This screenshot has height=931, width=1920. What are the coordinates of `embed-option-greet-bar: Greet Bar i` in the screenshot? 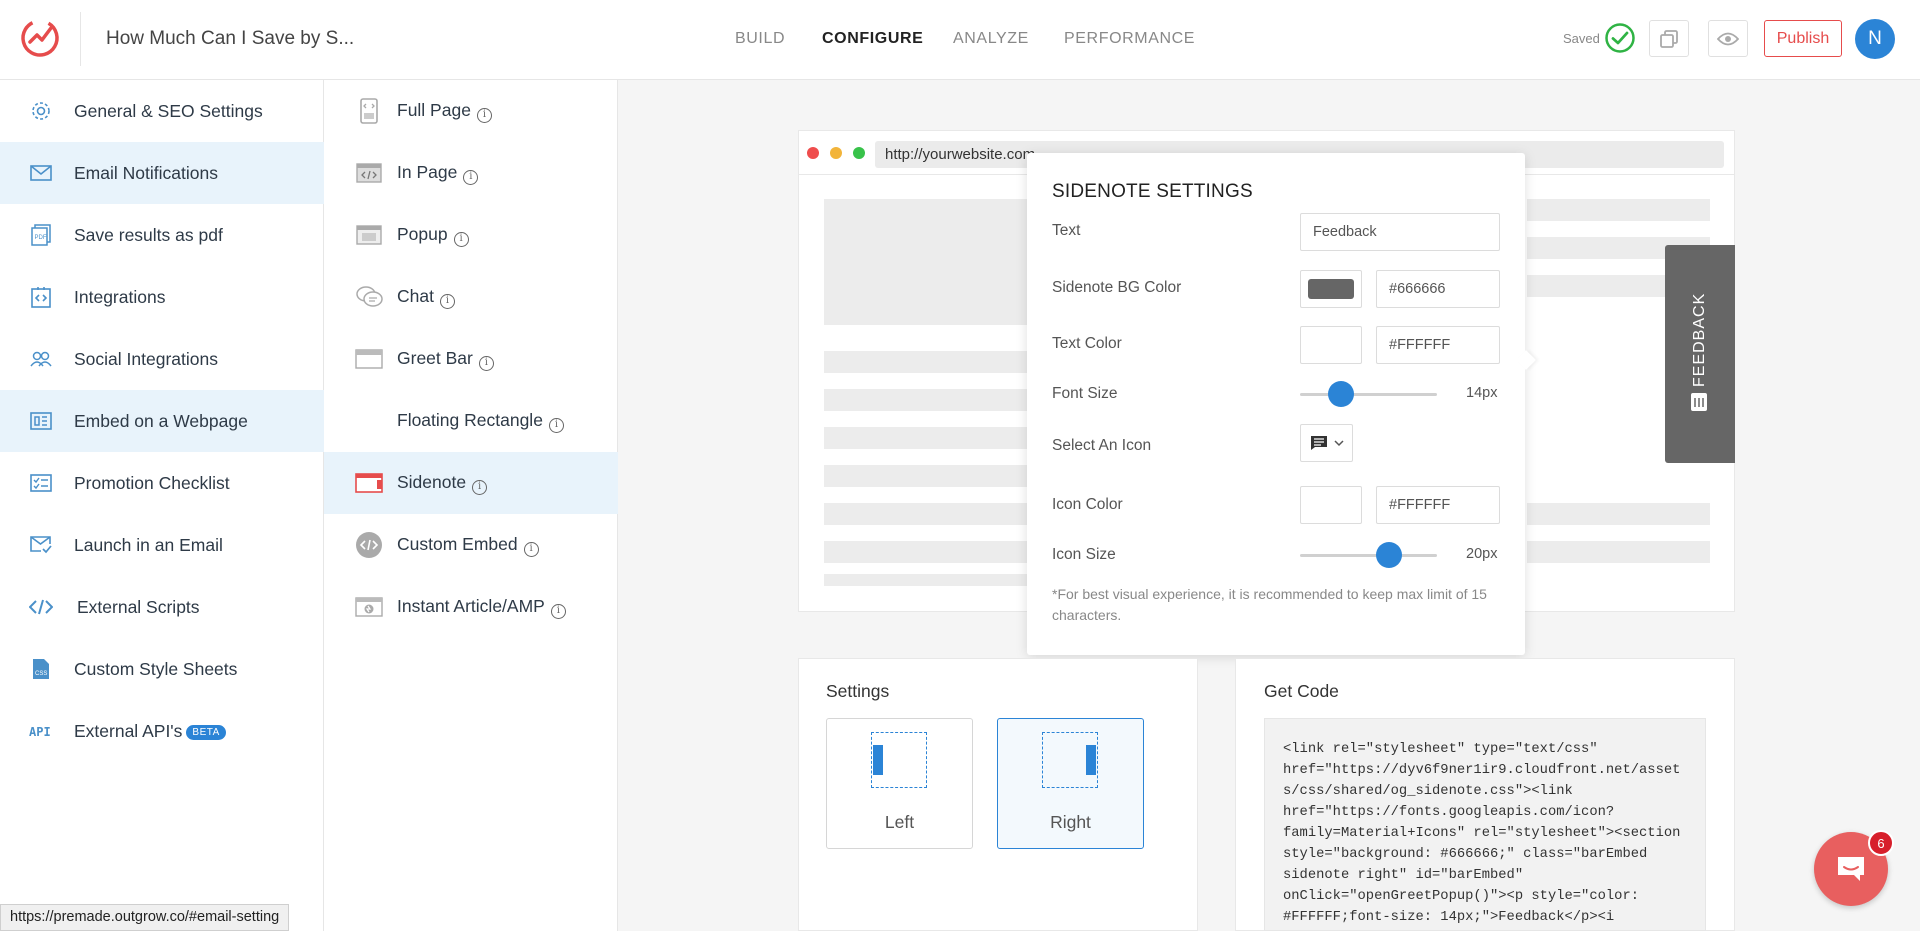 It's located at (471, 359).